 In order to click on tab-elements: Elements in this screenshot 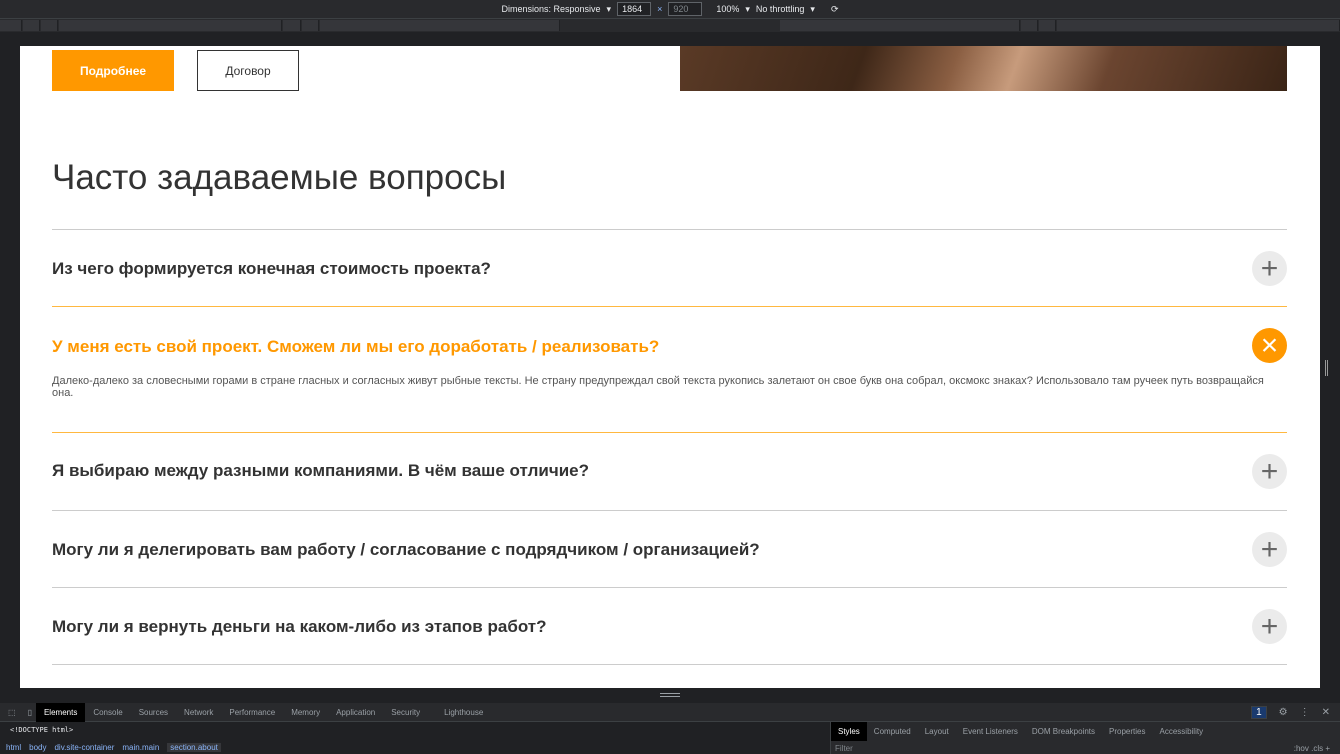, I will do `click(60, 712)`.